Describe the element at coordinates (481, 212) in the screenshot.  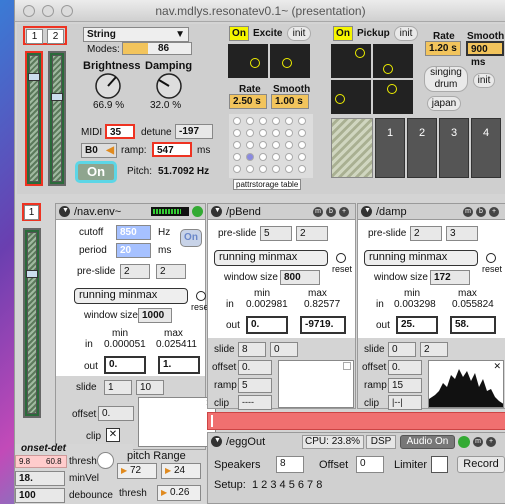
I see `b-button: b` at that location.